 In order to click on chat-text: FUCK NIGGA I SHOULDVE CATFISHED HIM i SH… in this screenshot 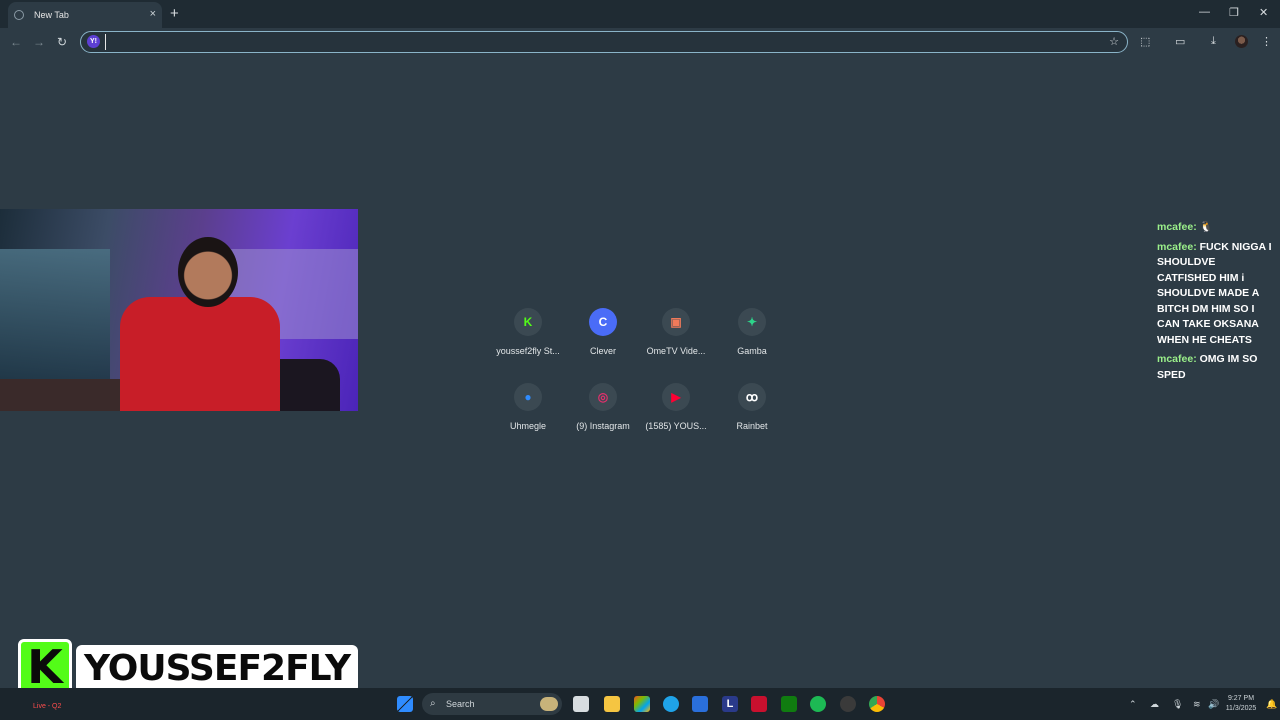, I will do `click(1214, 293)`.